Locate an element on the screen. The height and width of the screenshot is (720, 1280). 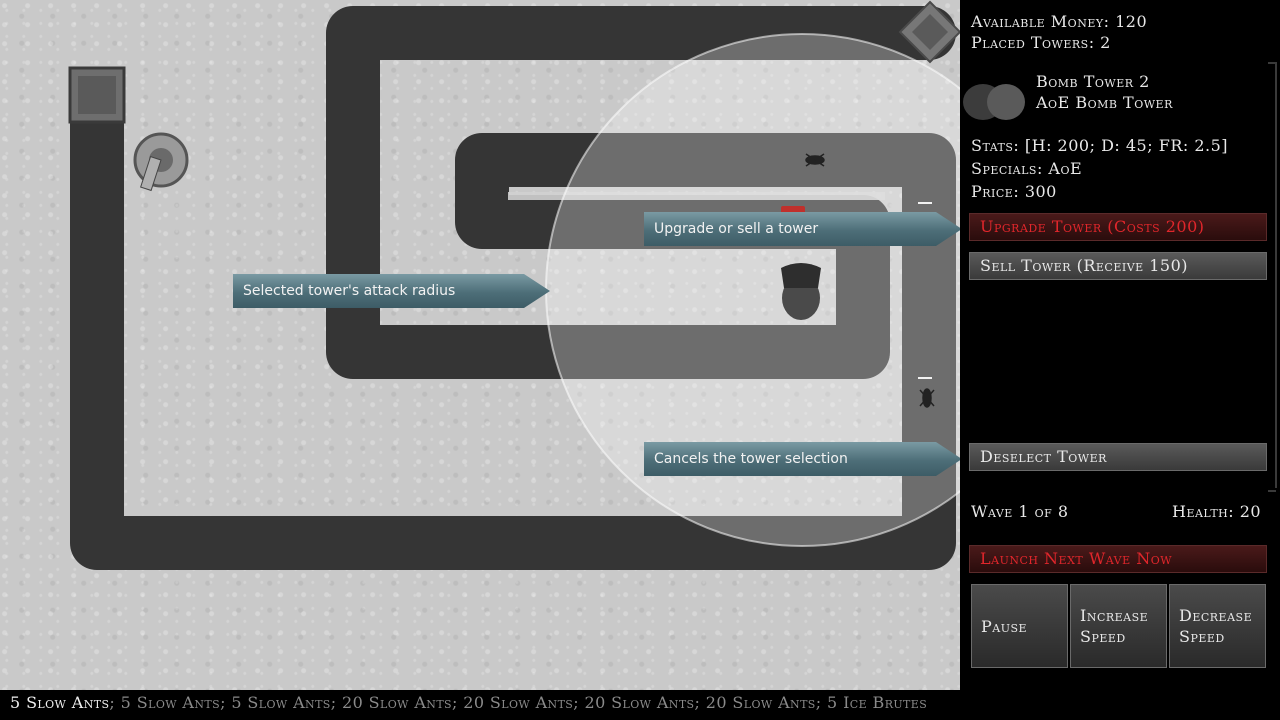
increase-speed-button: Increase Speed is located at coordinates (1118, 626).